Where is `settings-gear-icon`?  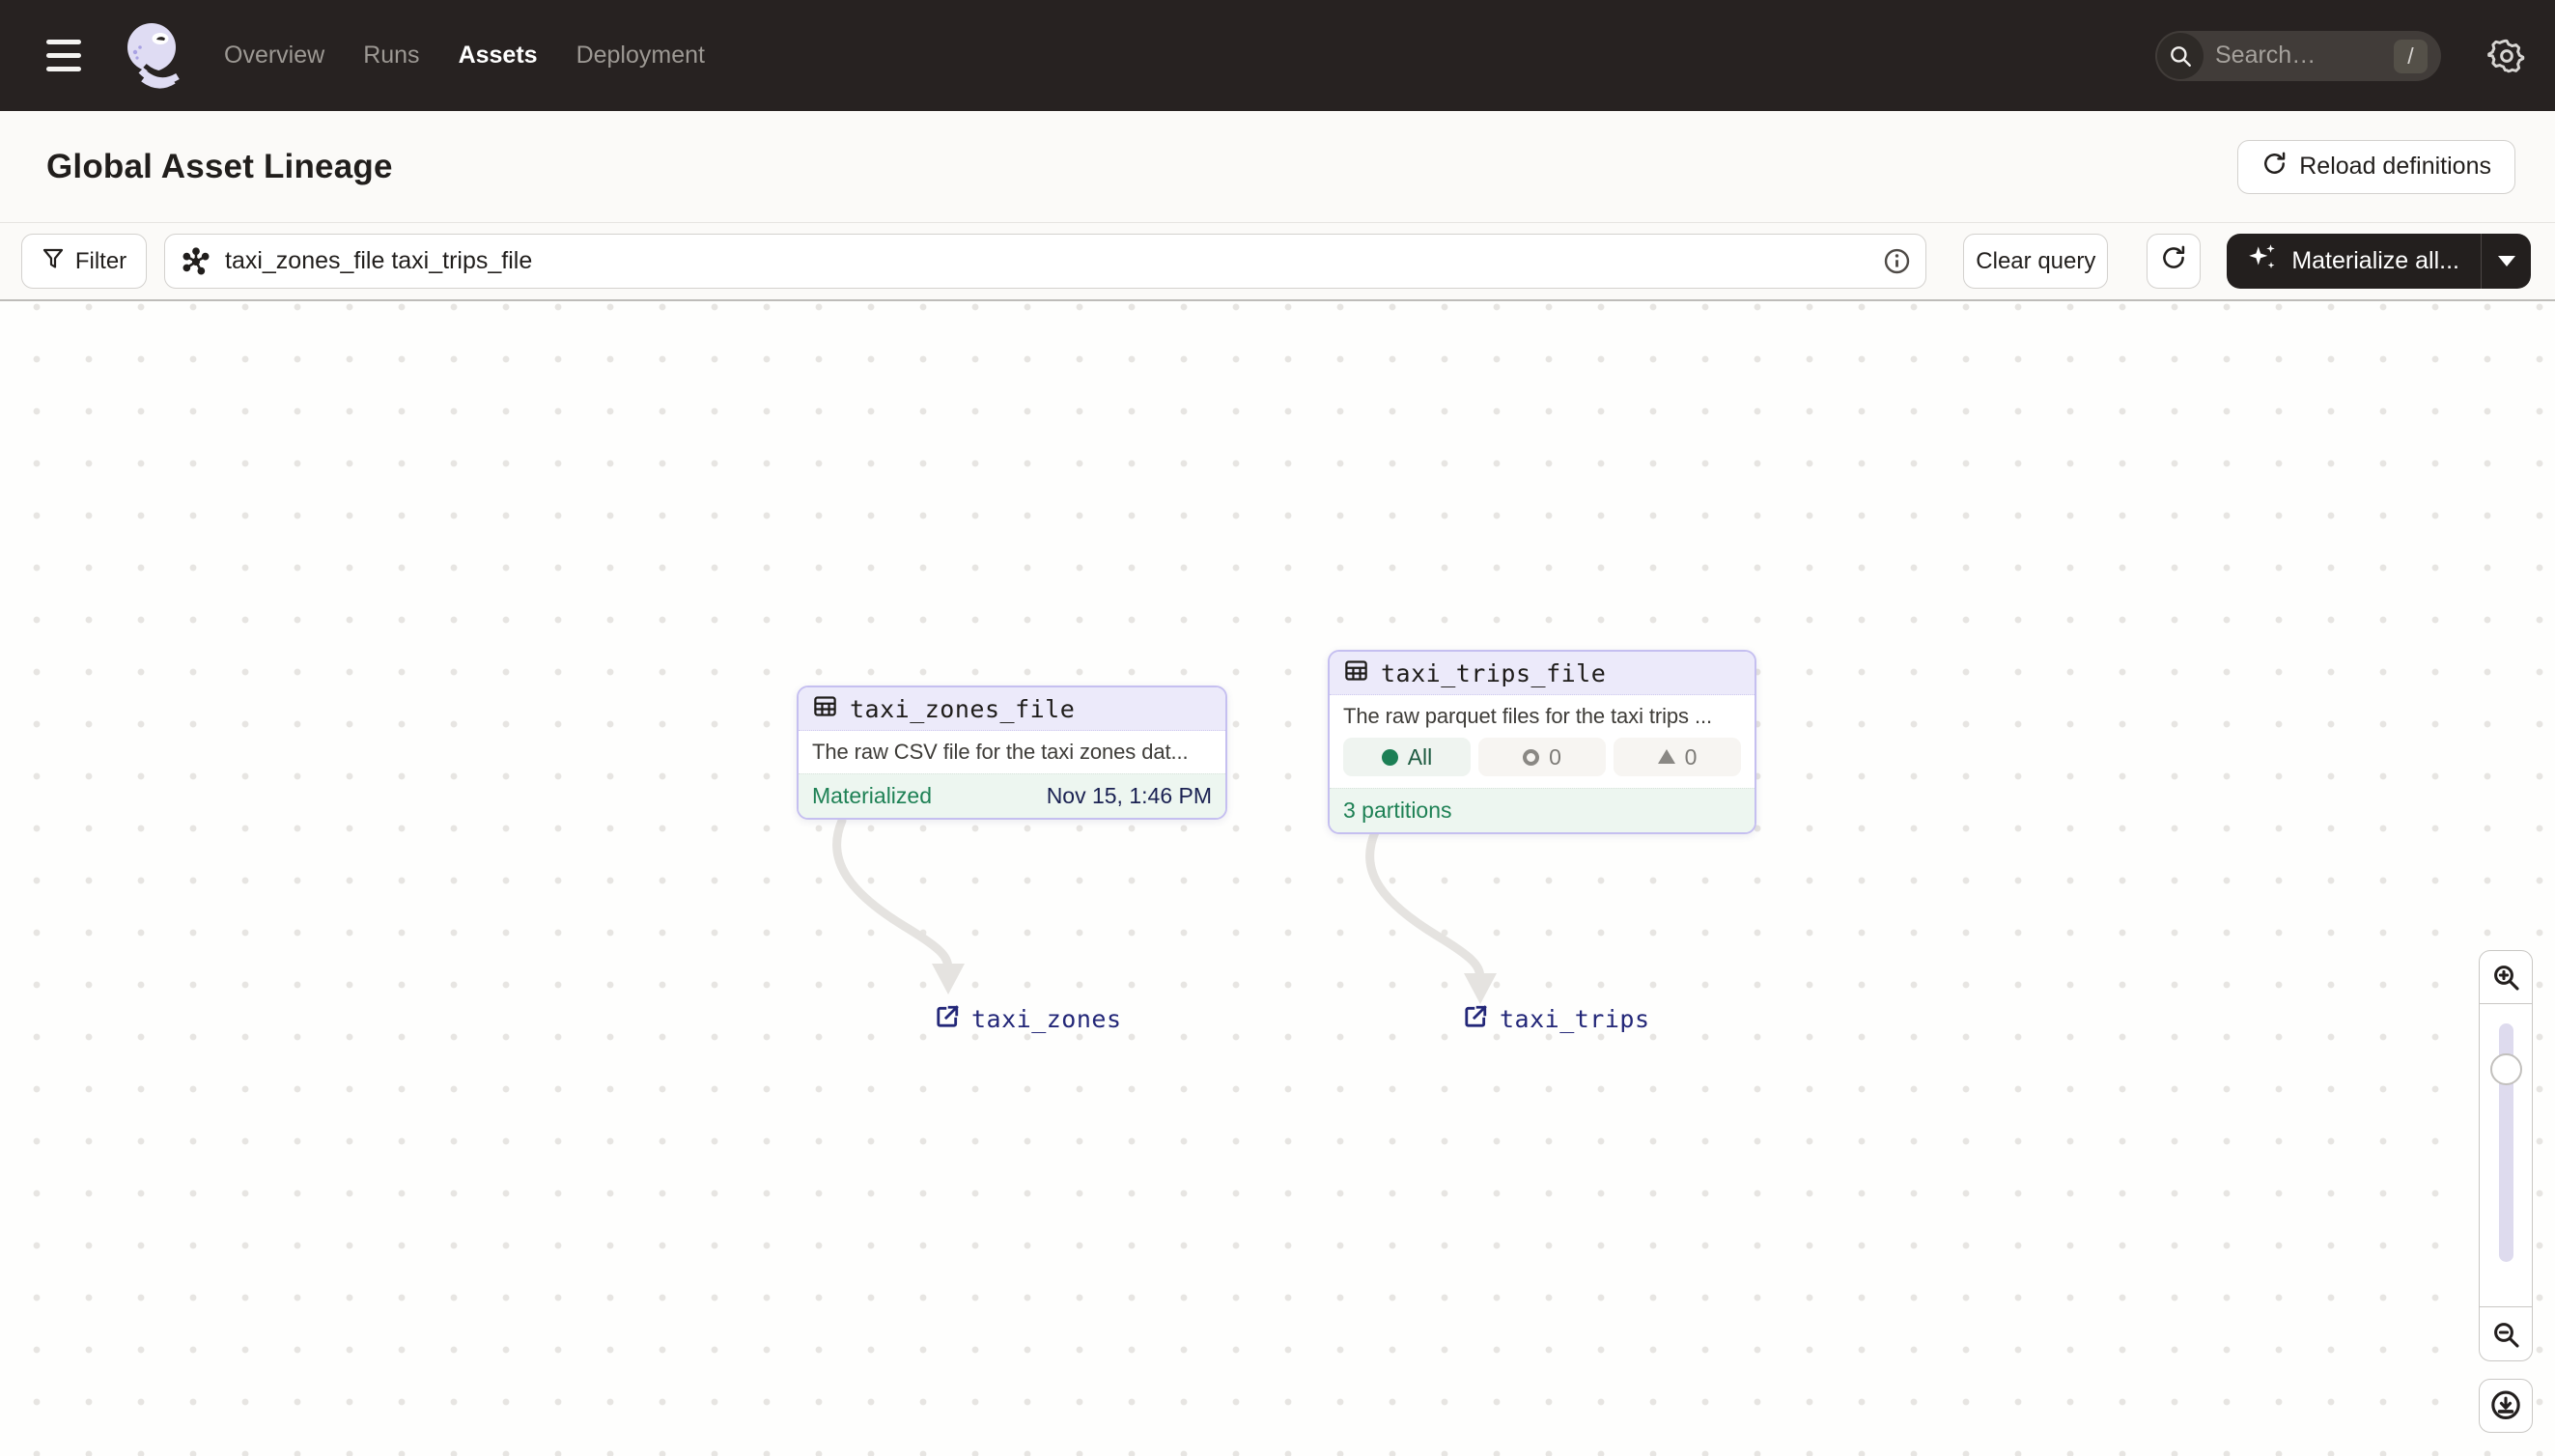 settings-gear-icon is located at coordinates (2506, 56).